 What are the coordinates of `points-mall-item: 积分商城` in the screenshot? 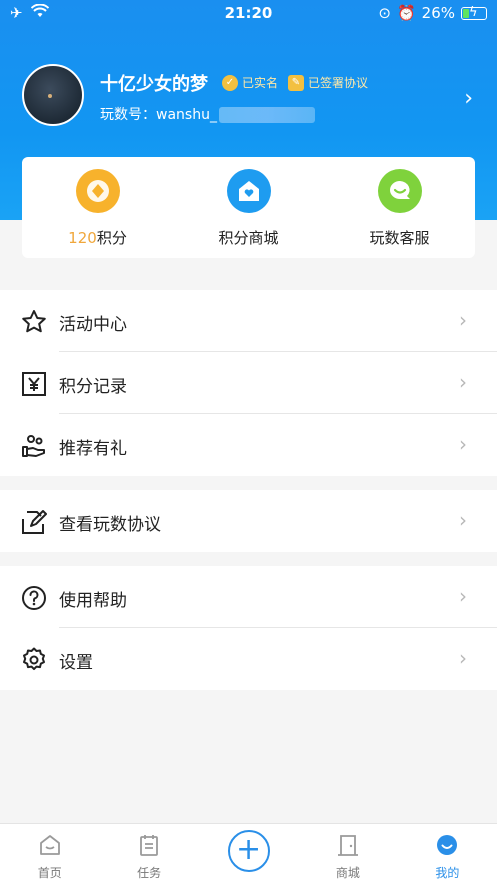 It's located at (248, 207).